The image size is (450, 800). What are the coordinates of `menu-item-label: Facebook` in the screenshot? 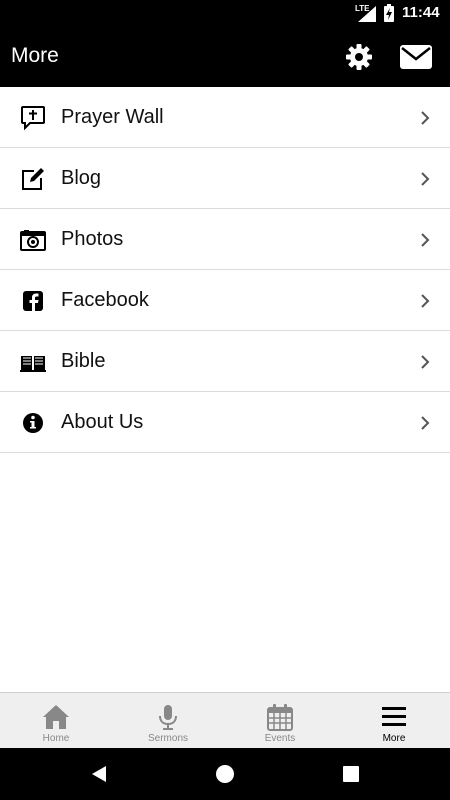 It's located at (105, 300).